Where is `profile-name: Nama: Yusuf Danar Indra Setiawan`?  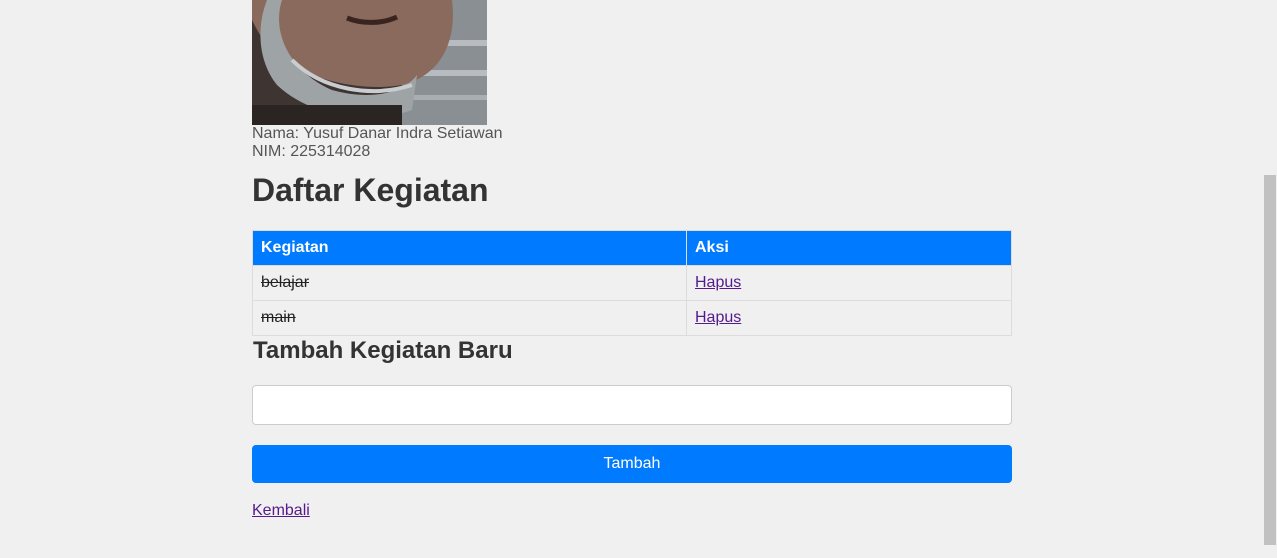 profile-name: Nama: Yusuf Danar Indra Setiawan is located at coordinates (377, 133).